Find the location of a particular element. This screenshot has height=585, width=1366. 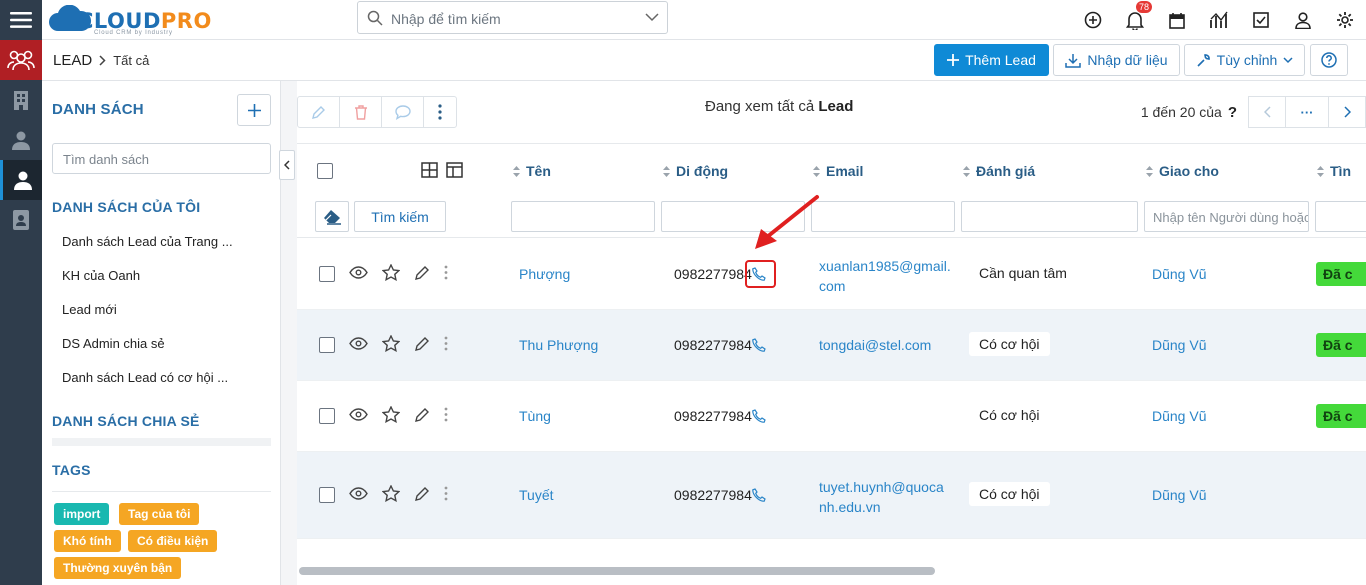

contact-card-icon is located at coordinates (21, 220).